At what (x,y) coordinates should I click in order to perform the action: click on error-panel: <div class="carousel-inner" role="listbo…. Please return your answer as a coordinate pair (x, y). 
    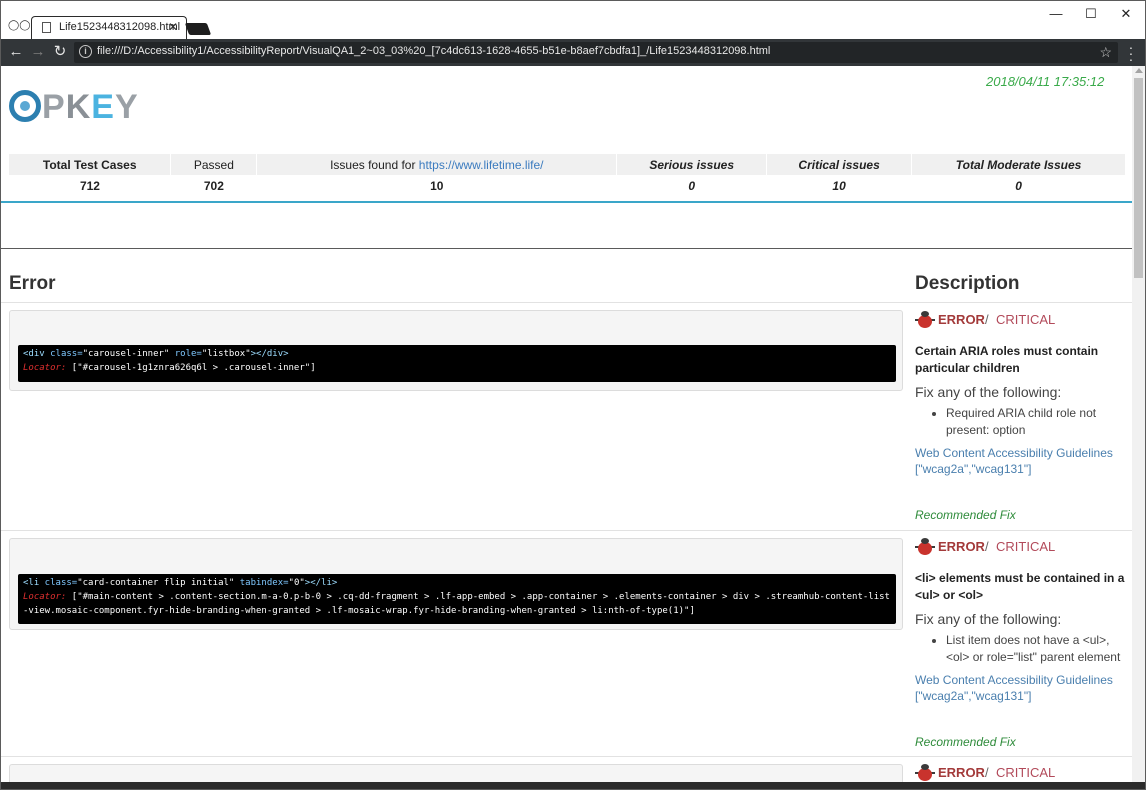
    Looking at the image, I should click on (456, 350).